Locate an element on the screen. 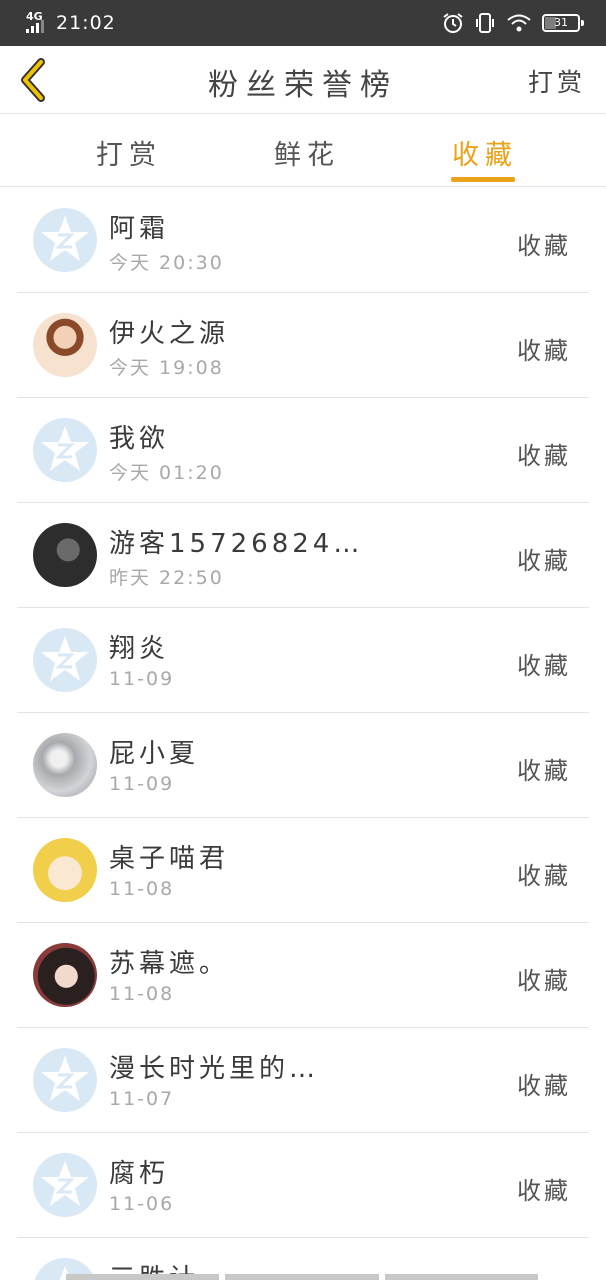 Image resolution: width=606 pixels, height=1280 pixels. battery-icon: 31 is located at coordinates (563, 23).